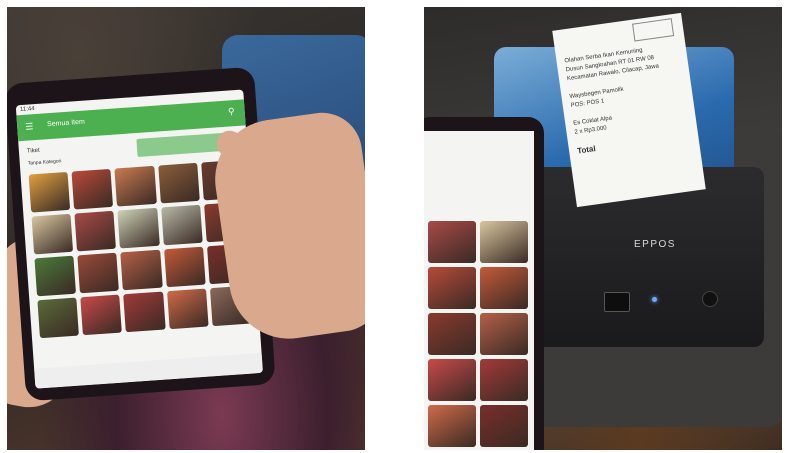 The width and height of the screenshot is (788, 453). I want to click on search-icon: ⚲, so click(231, 111).